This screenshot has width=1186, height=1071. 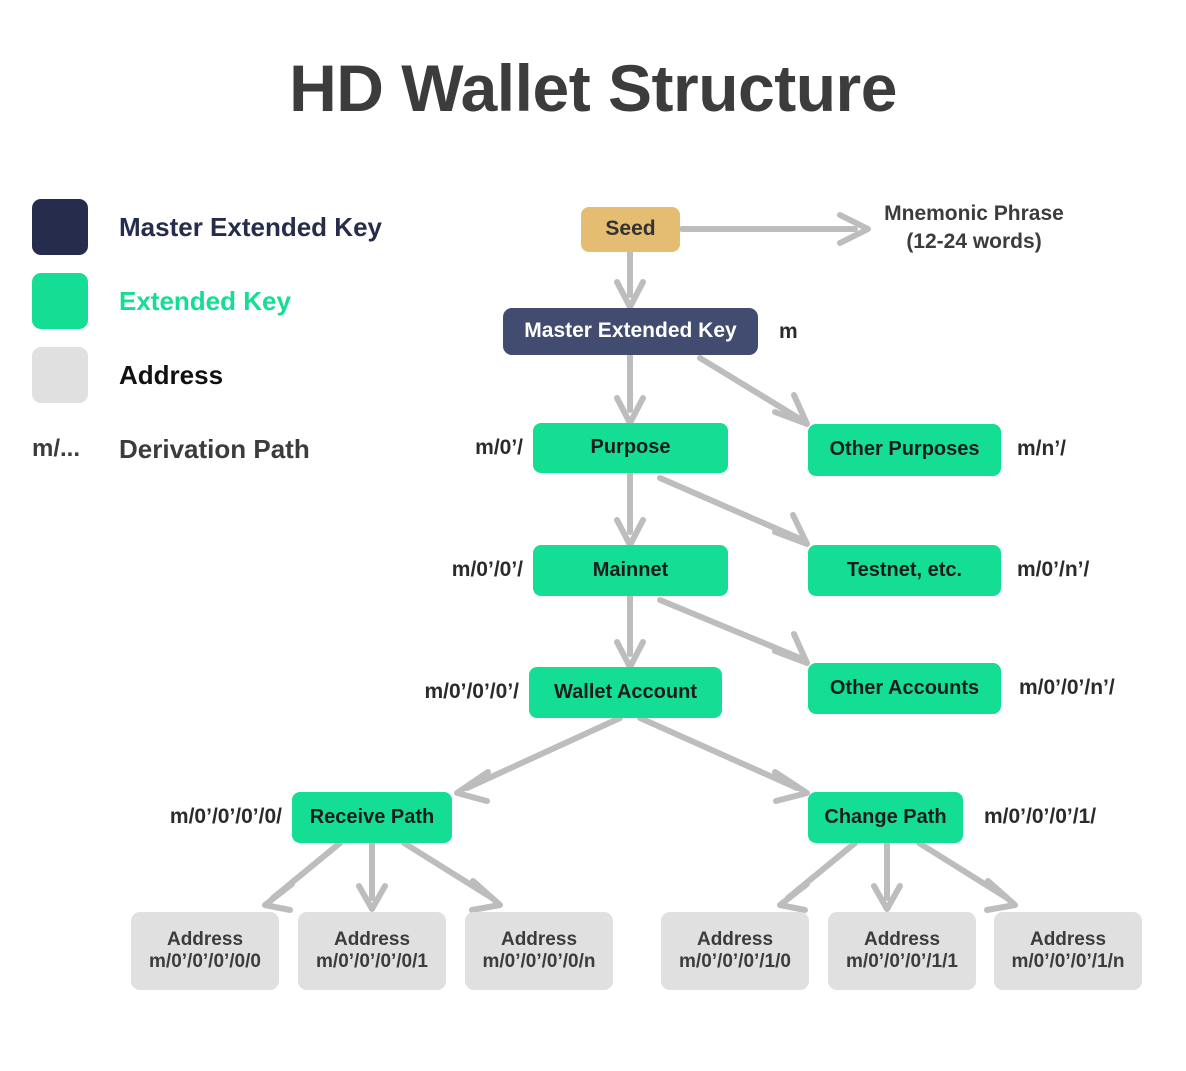 I want to click on legend-label-address: Address, so click(x=171, y=374).